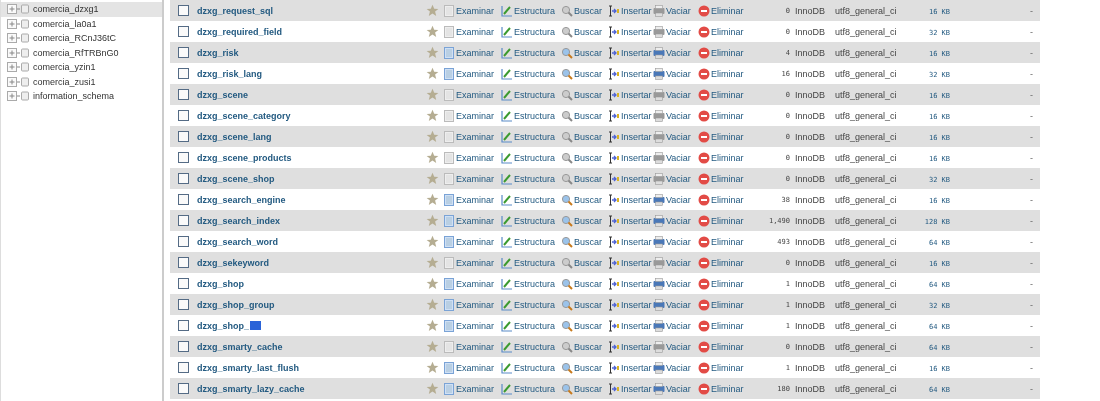 This screenshot has height=401, width=1100. What do you see at coordinates (81, 38) in the screenshot?
I see `database-item: comercia_RCnJ36tC` at bounding box center [81, 38].